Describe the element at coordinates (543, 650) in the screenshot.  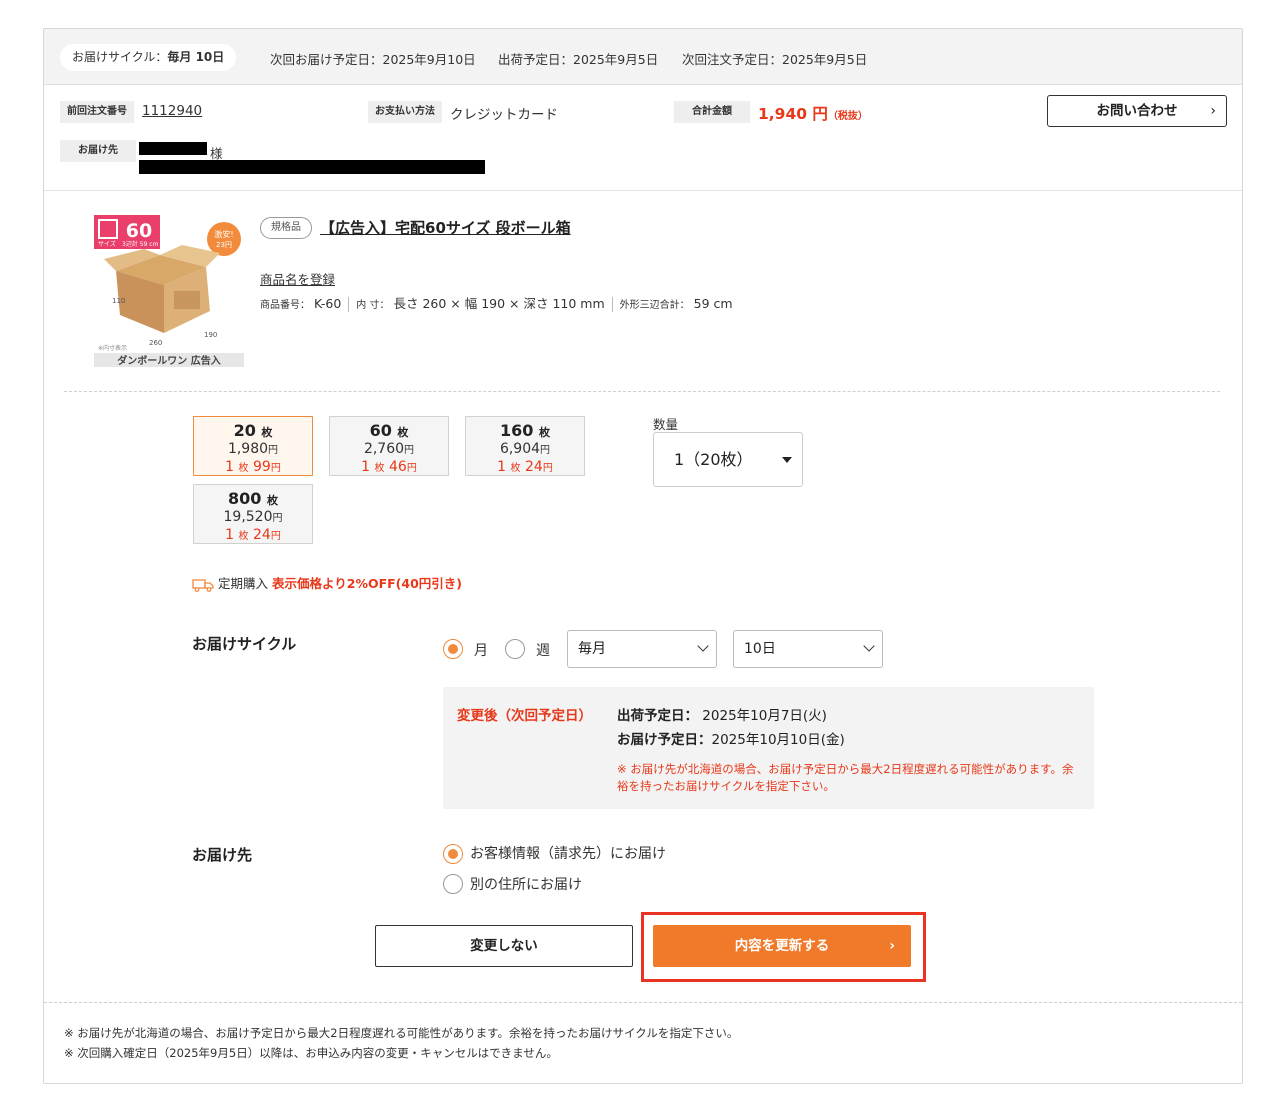
I see `cycle-week-label: 週` at that location.